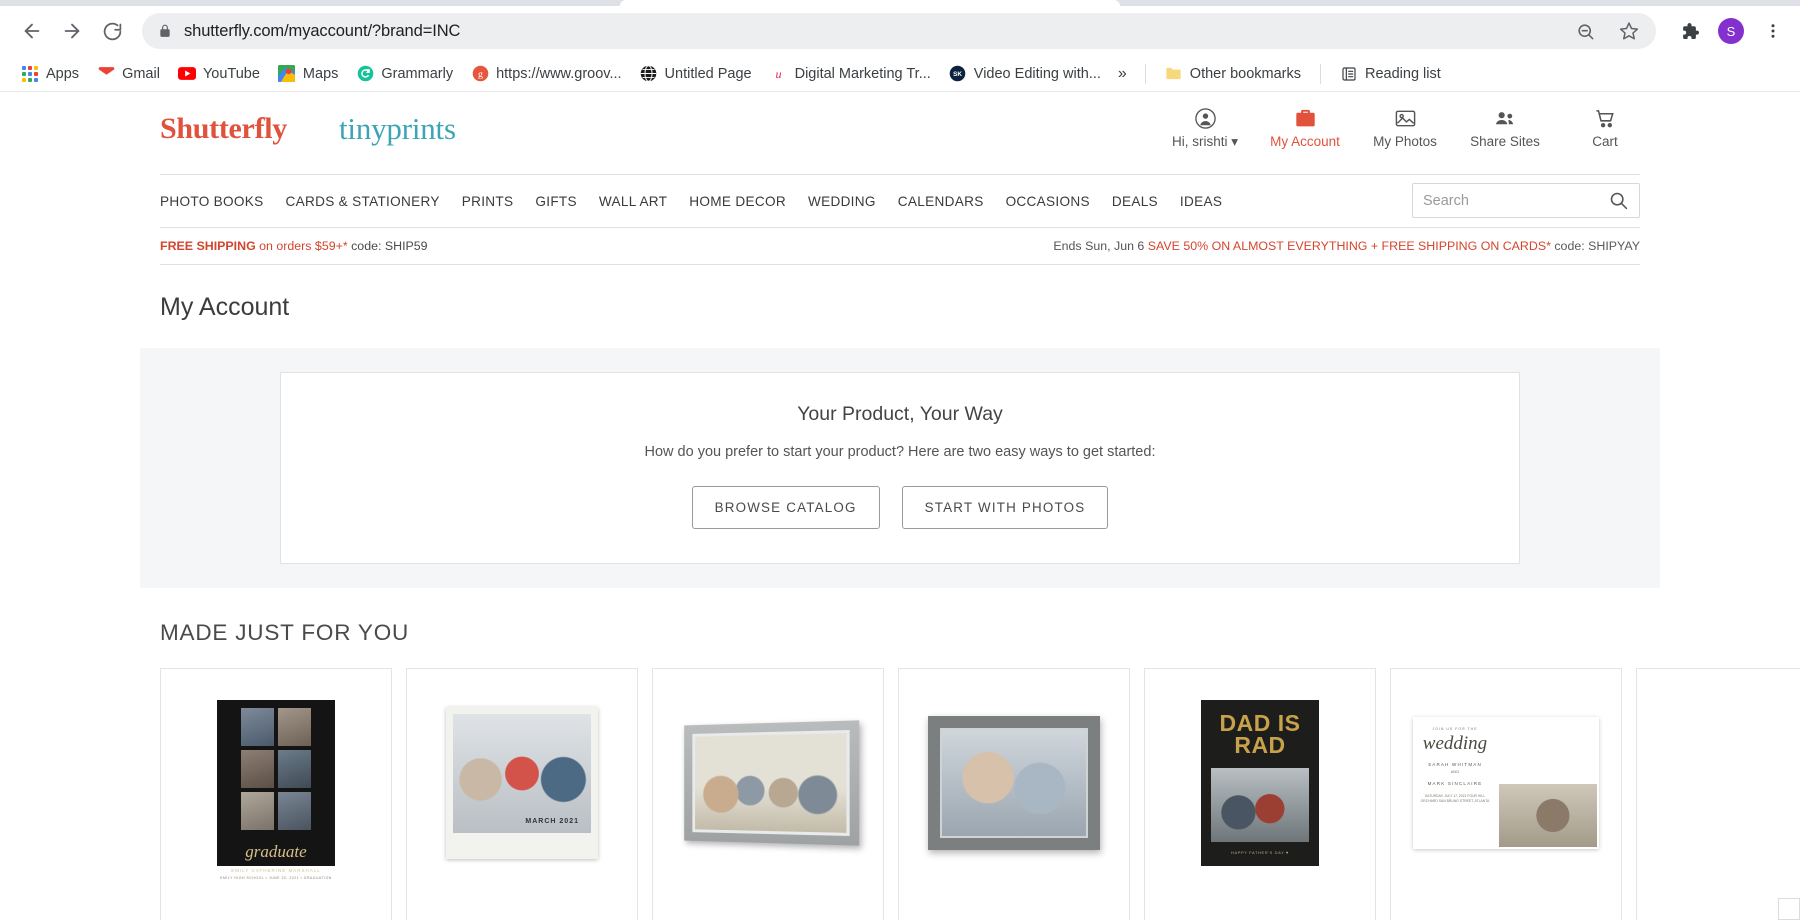 Image resolution: width=1800 pixels, height=920 pixels. Describe the element at coordinates (1689, 31) in the screenshot. I see `extensions-puzzle-icon` at that location.